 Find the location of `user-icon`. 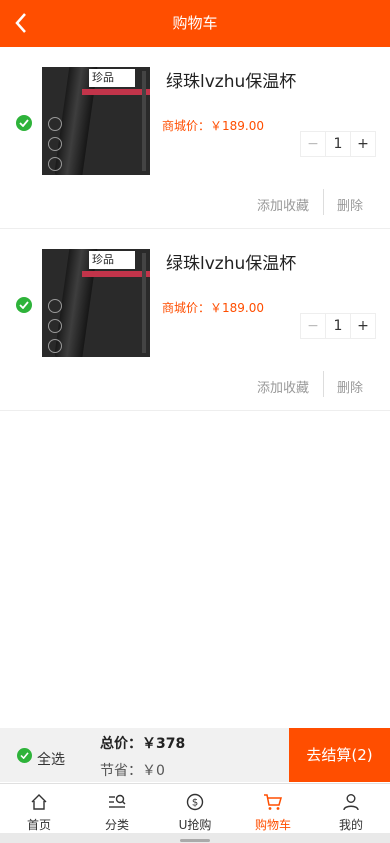

user-icon is located at coordinates (351, 802).